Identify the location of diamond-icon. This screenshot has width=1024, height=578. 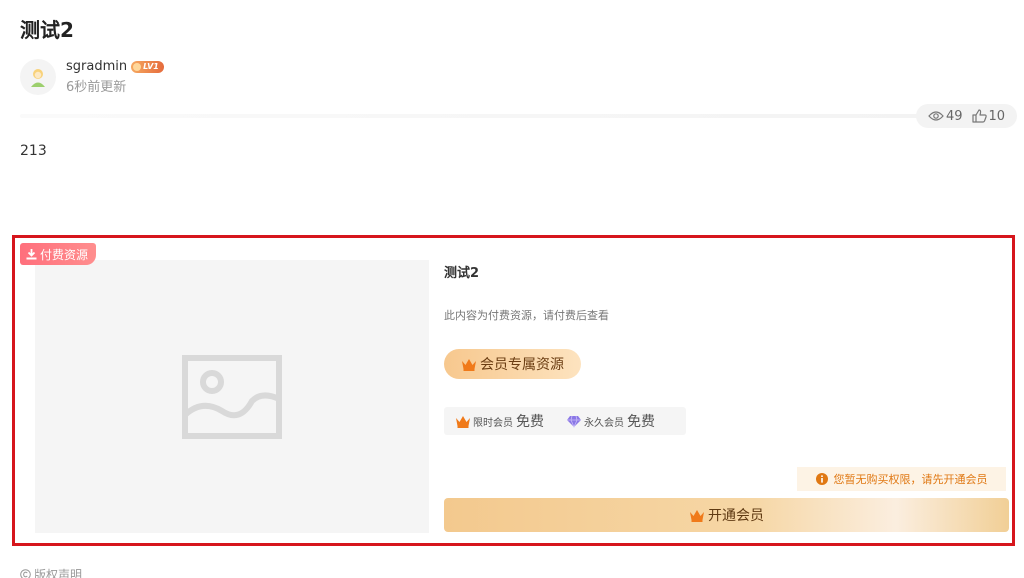
(574, 421).